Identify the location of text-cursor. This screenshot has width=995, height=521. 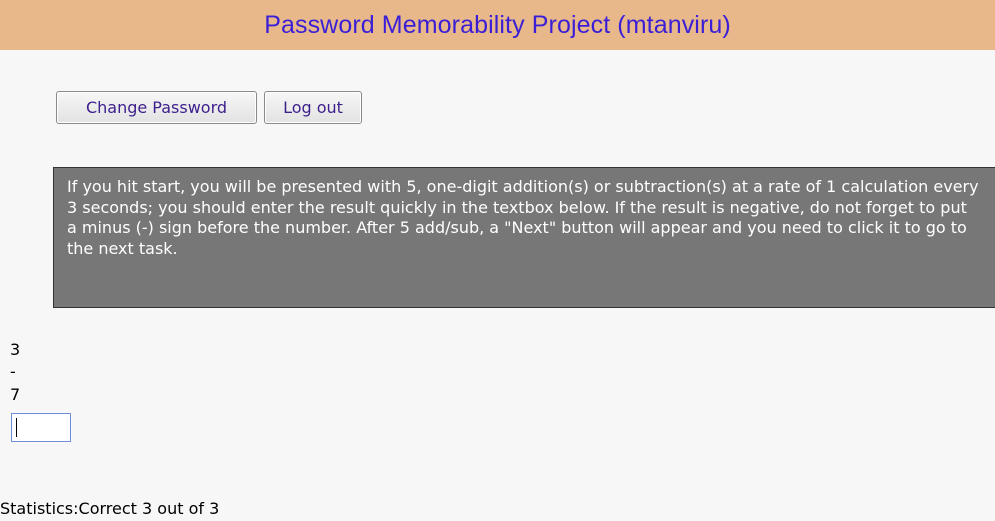
(16, 427).